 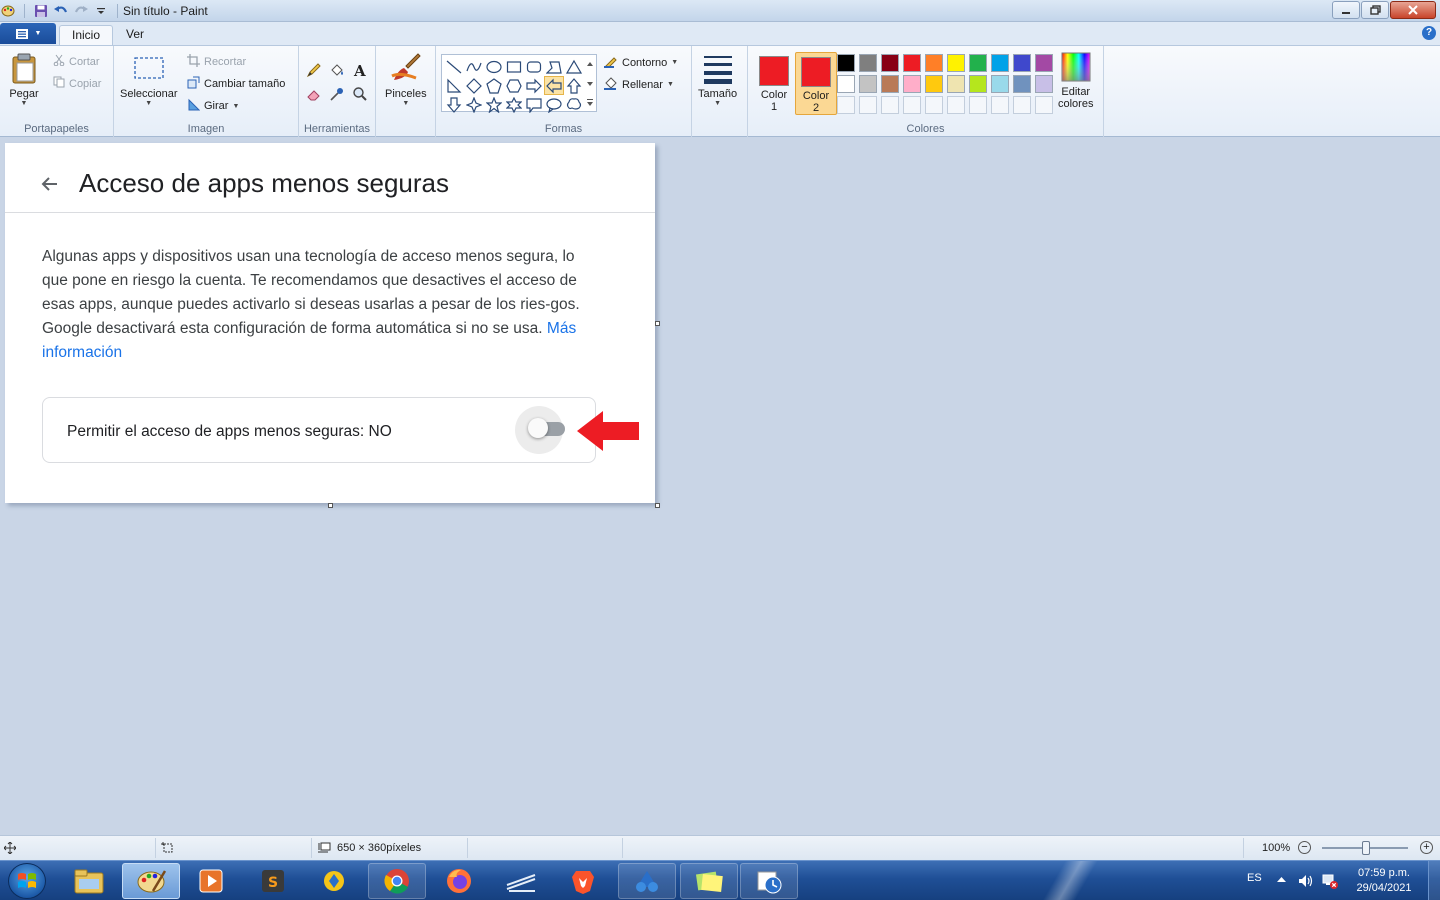 I want to click on four-point-star-shape-icon, so click(x=474, y=104).